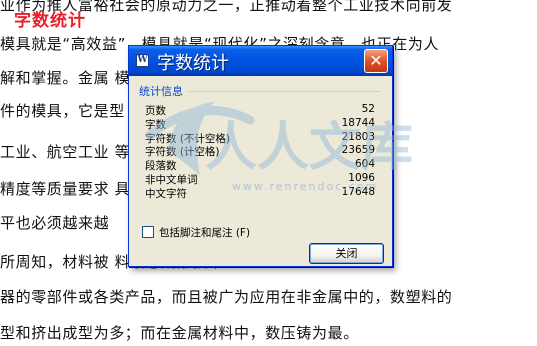  Describe the element at coordinates (226, 297) in the screenshot. I see `doc-line: 器的零部件或各类产品，而且被广为应用在非金属中的，数塑料的` at that location.